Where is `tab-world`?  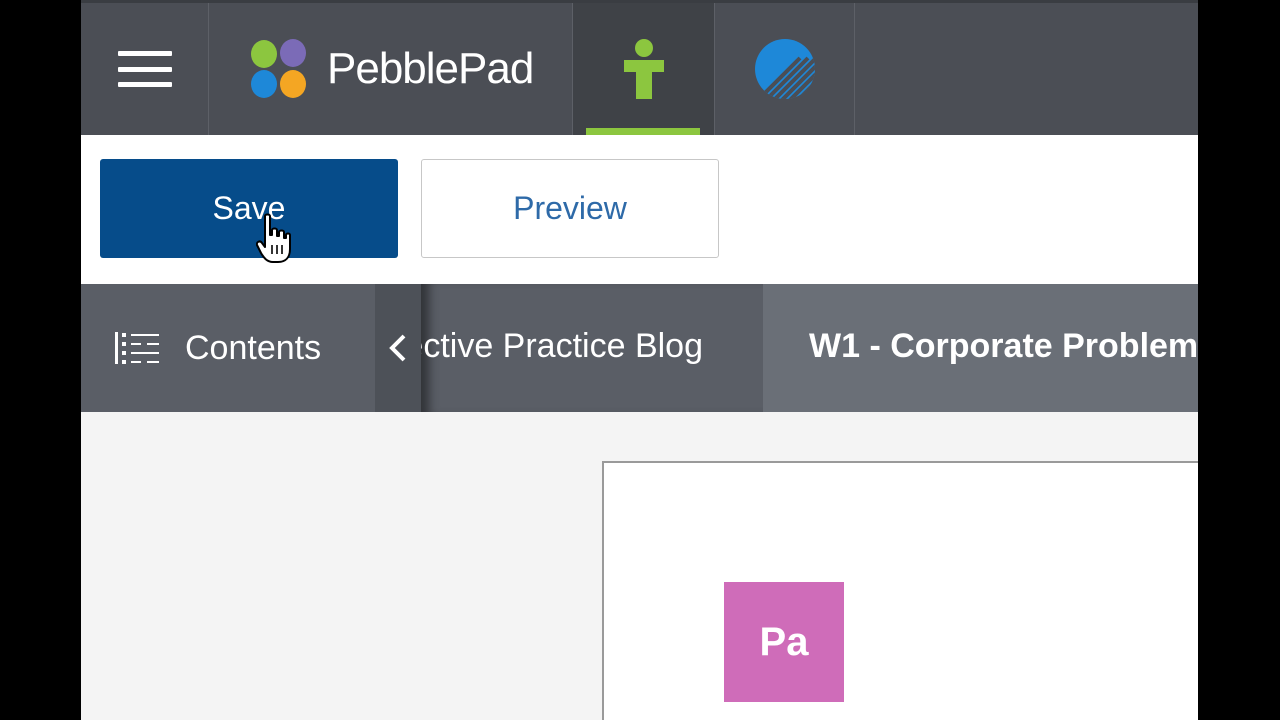 tab-world is located at coordinates (785, 69).